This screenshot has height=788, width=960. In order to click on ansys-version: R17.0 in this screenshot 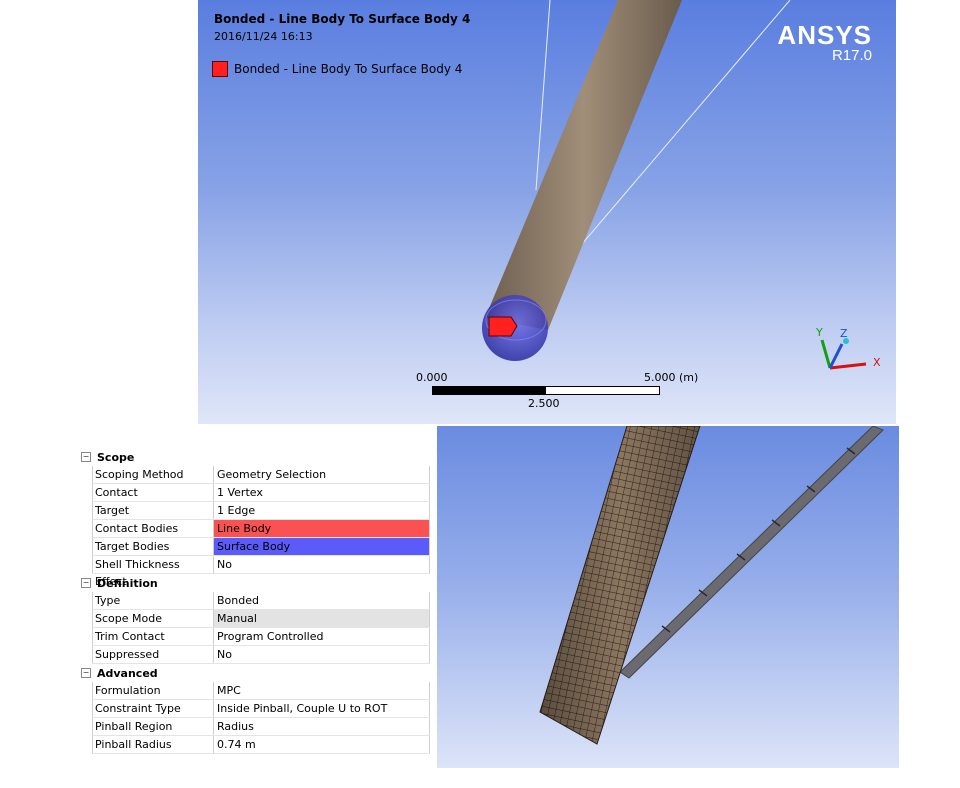, I will do `click(851, 55)`.